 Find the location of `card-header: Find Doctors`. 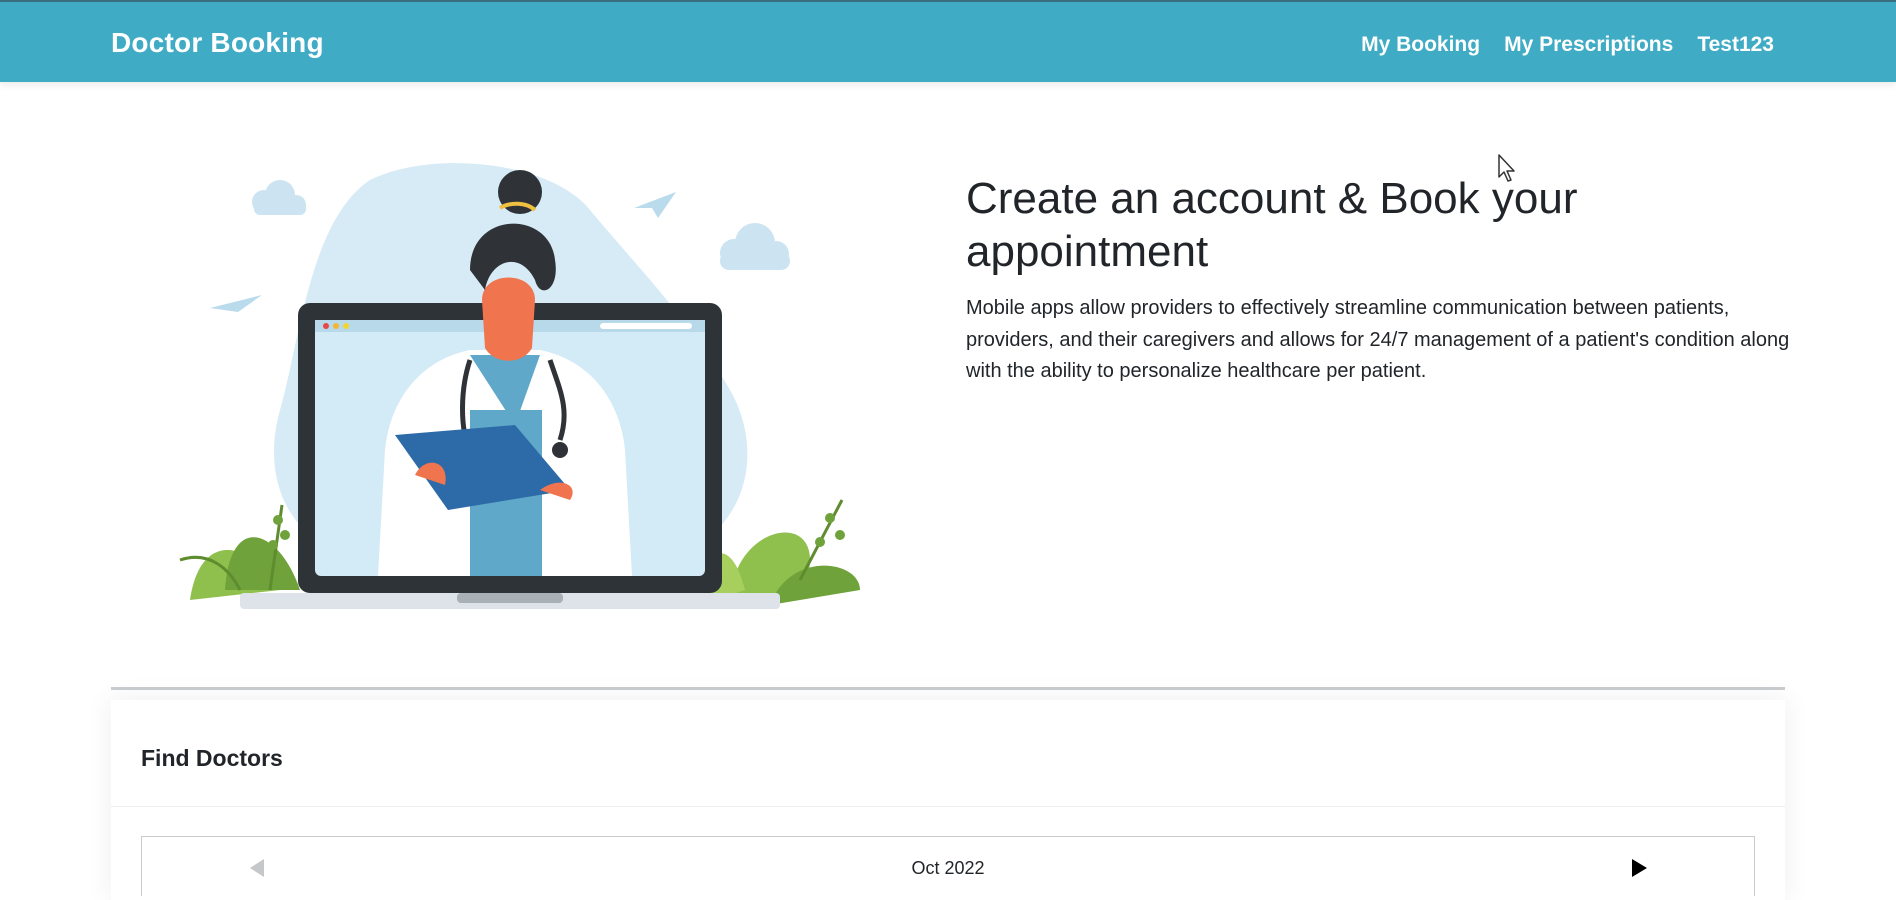

card-header: Find Doctors is located at coordinates (948, 753).